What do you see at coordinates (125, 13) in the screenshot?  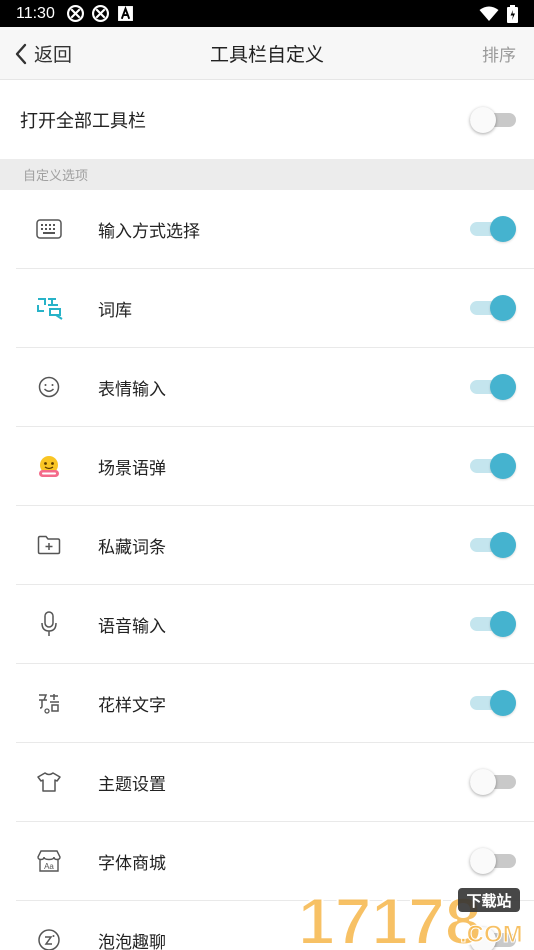 I see `a-notification-icon` at bounding box center [125, 13].